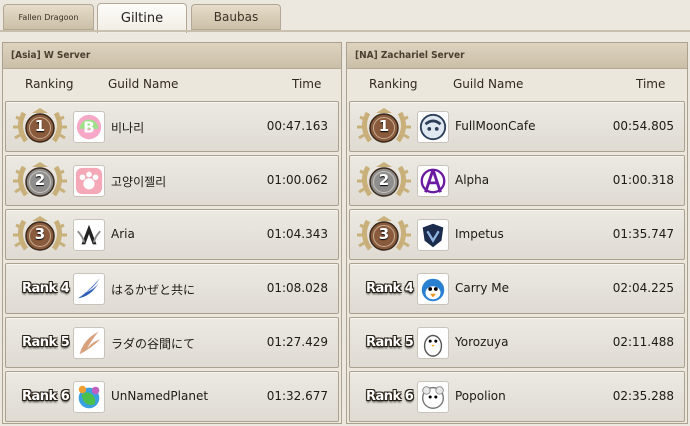  I want to click on ranking-row: 1 FullMoonCafe 00:54.805, so click(517, 126).